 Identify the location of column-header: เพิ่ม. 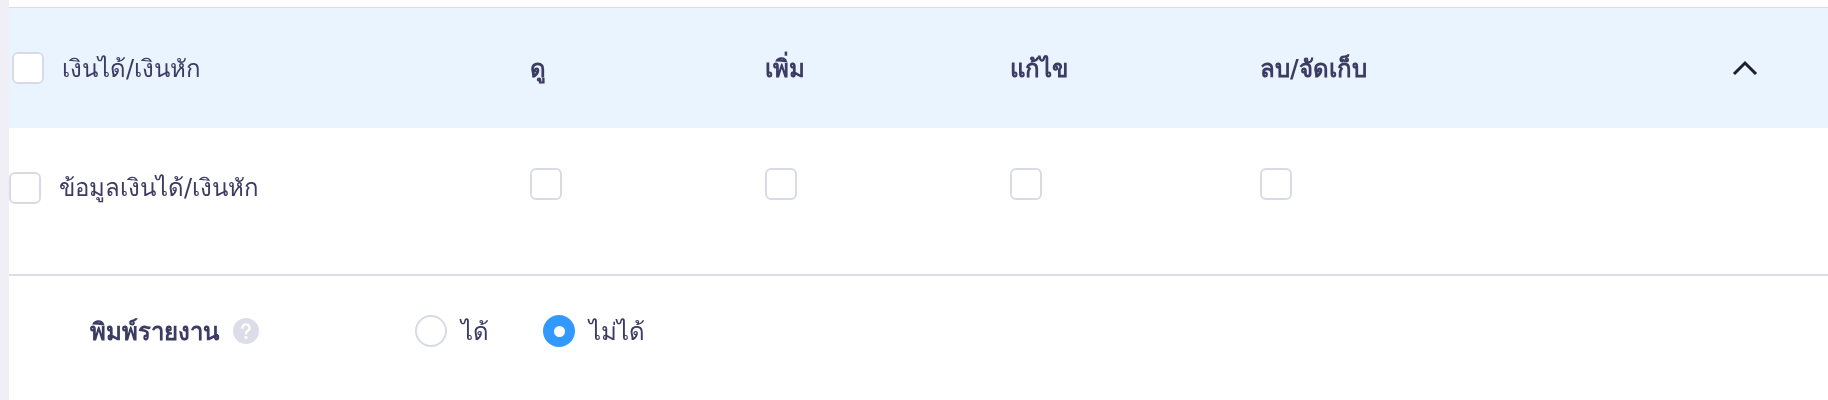
(887, 68).